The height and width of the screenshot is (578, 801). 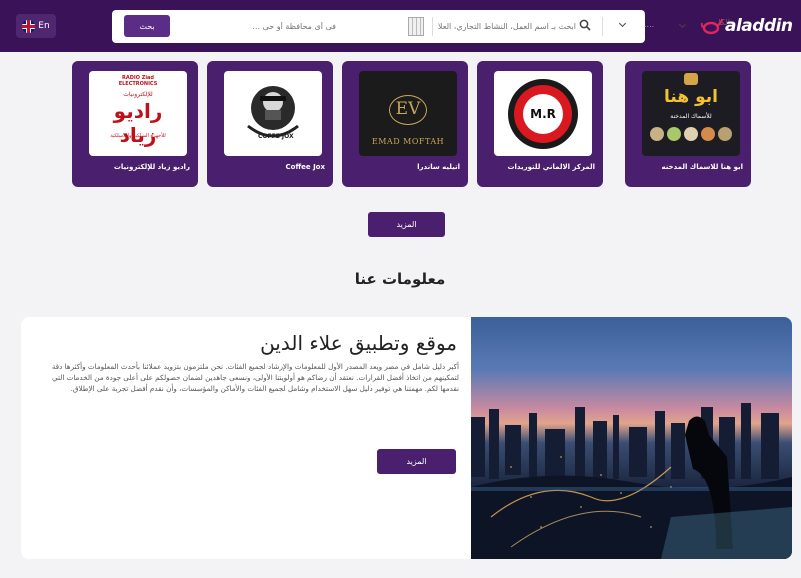 I want to click on logo-sub-text: EMAD MOFTAH, so click(x=408, y=141).